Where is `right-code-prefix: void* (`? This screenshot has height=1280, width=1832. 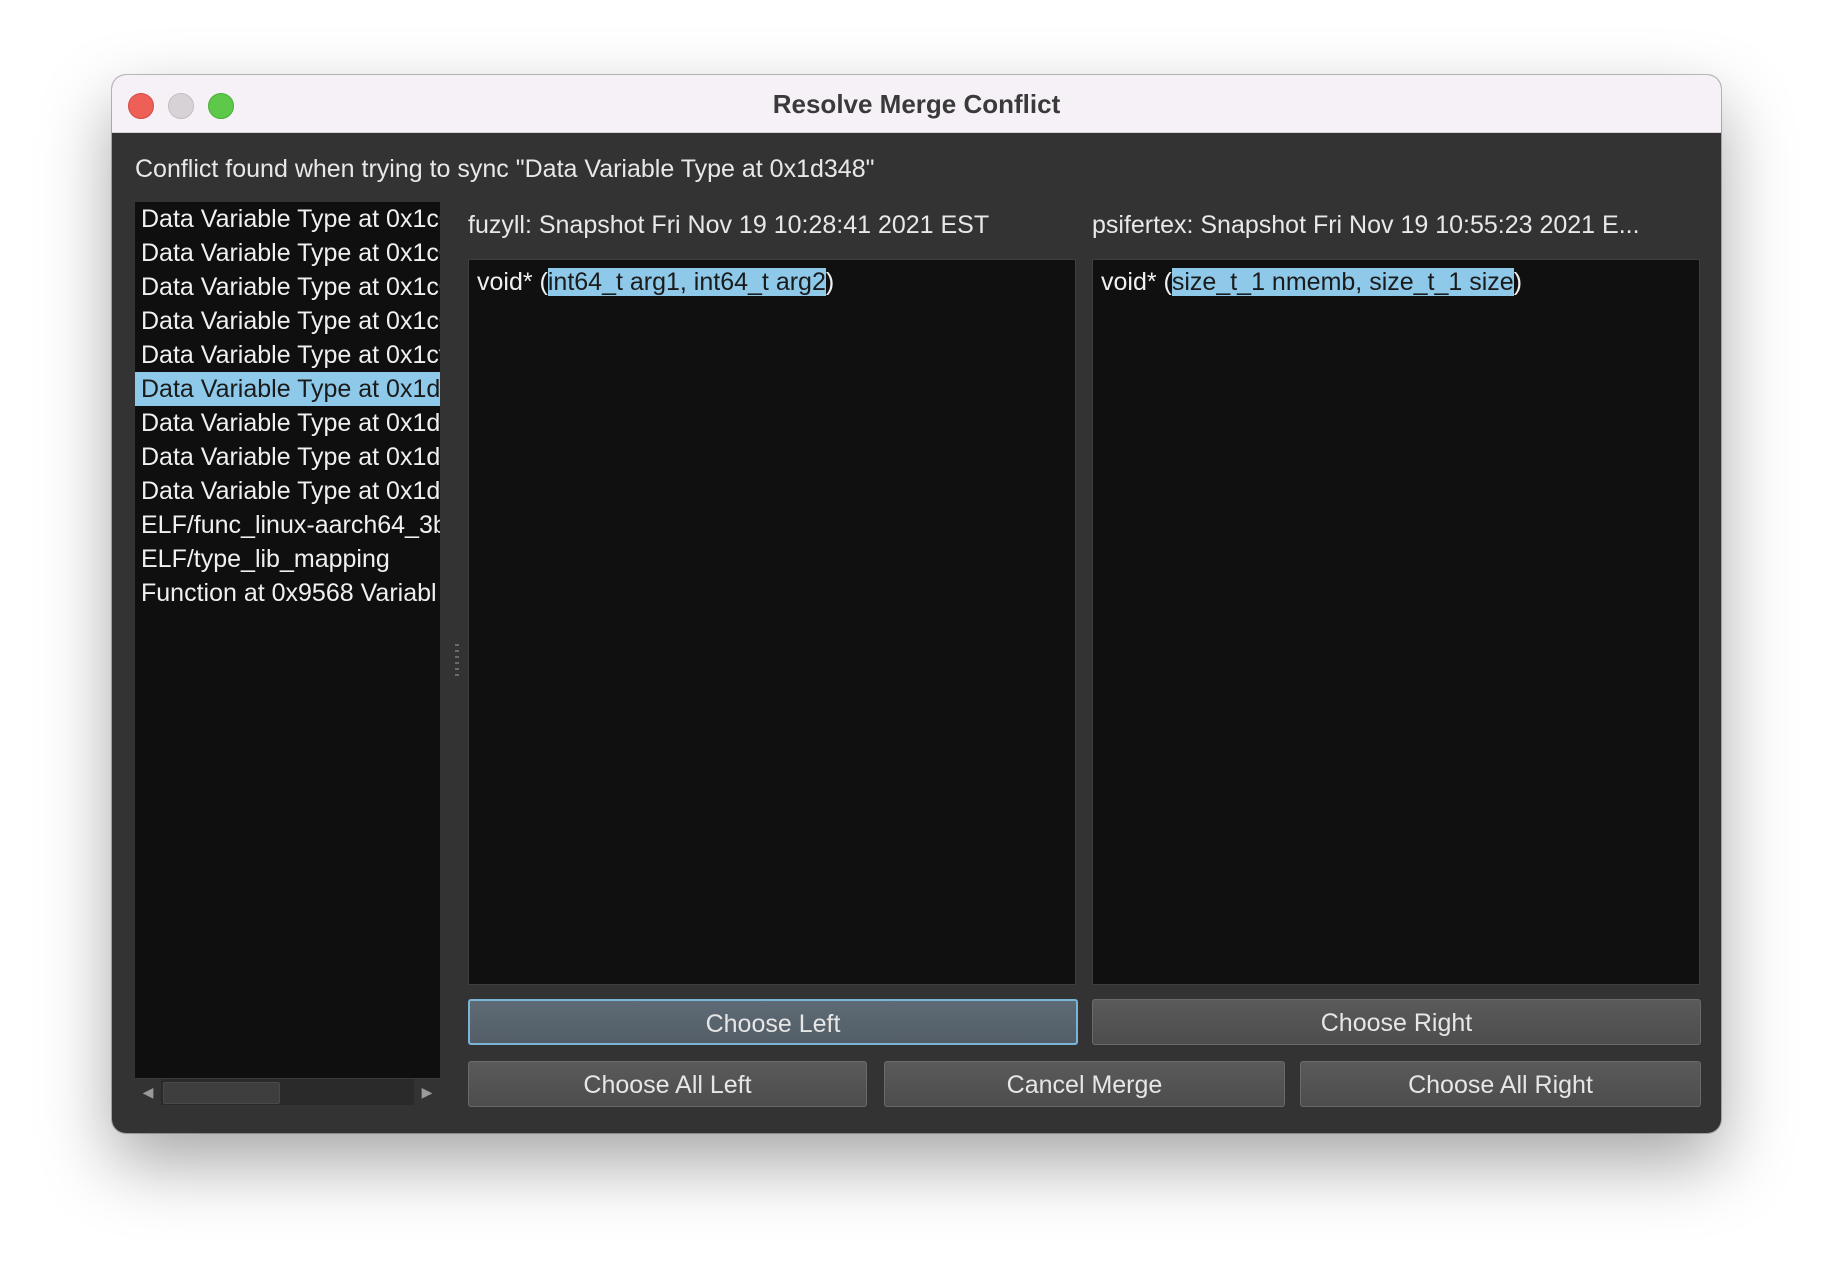 right-code-prefix: void* ( is located at coordinates (1136, 282).